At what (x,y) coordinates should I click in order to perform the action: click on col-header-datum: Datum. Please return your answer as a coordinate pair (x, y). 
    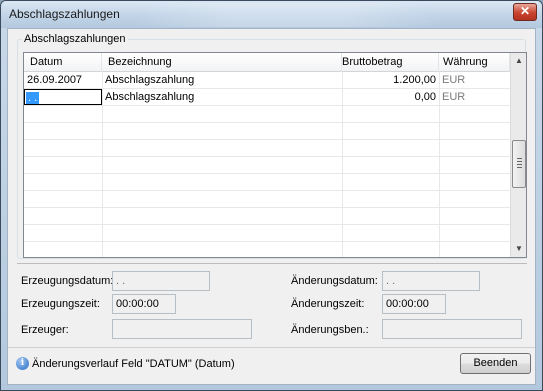
    Looking at the image, I should click on (63, 62).